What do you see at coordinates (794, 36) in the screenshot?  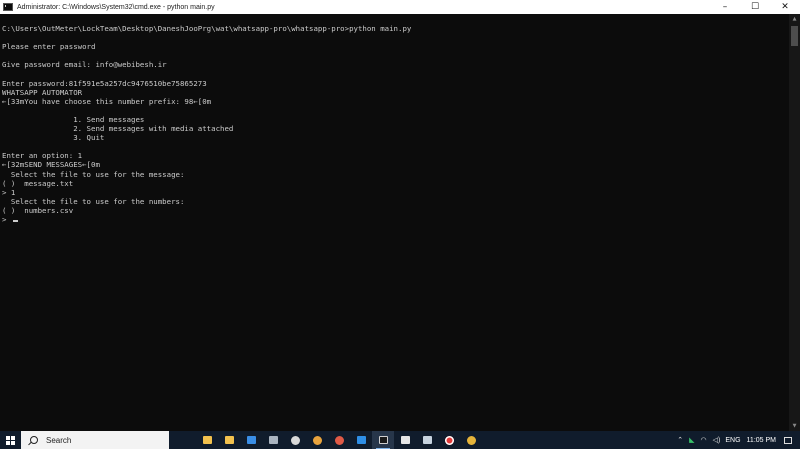 I see `scroll-thumb` at bounding box center [794, 36].